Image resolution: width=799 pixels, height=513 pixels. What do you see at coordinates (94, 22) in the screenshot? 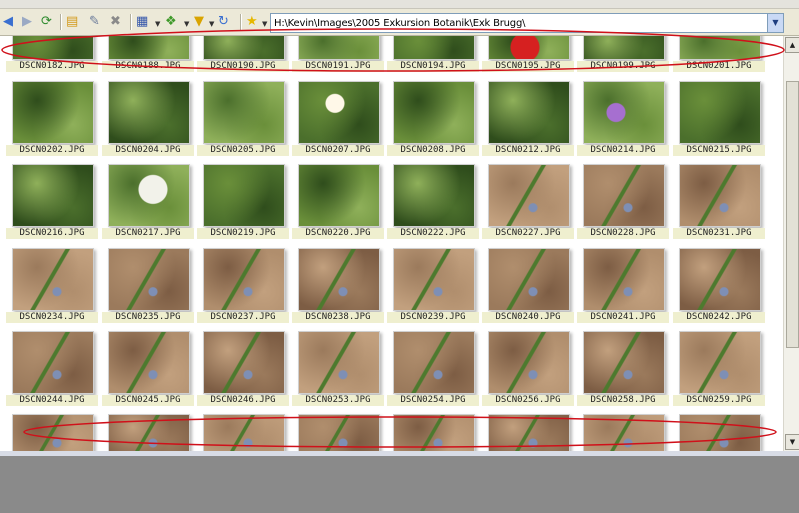
I see `copy-to-icon: ✎` at bounding box center [94, 22].